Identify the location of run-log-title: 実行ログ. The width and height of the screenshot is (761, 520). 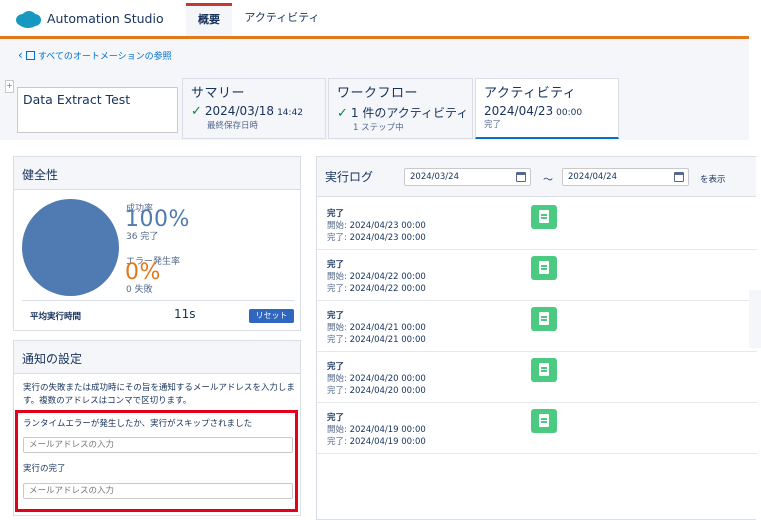
(536, 177).